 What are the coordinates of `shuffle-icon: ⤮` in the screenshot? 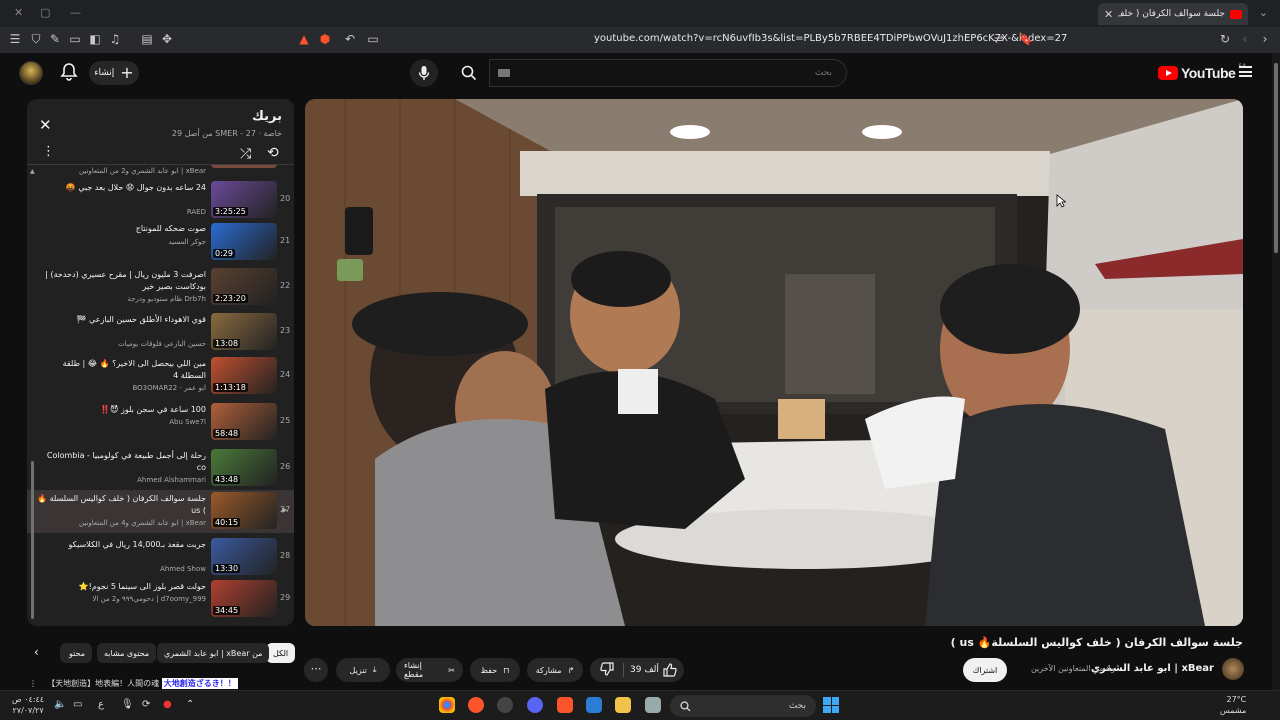 It's located at (245, 154).